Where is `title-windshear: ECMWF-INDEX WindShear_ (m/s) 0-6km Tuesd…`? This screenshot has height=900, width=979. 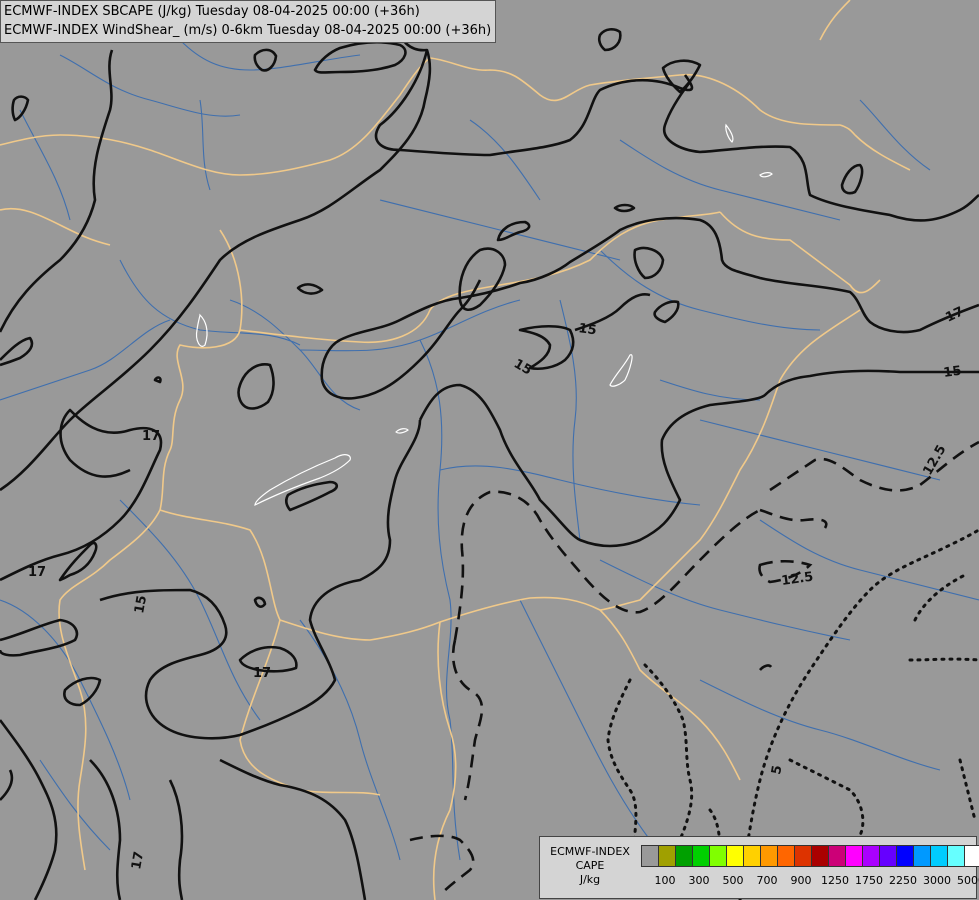 title-windshear: ECMWF-INDEX WindShear_ (m/s) 0-6km Tuesd… is located at coordinates (248, 30).